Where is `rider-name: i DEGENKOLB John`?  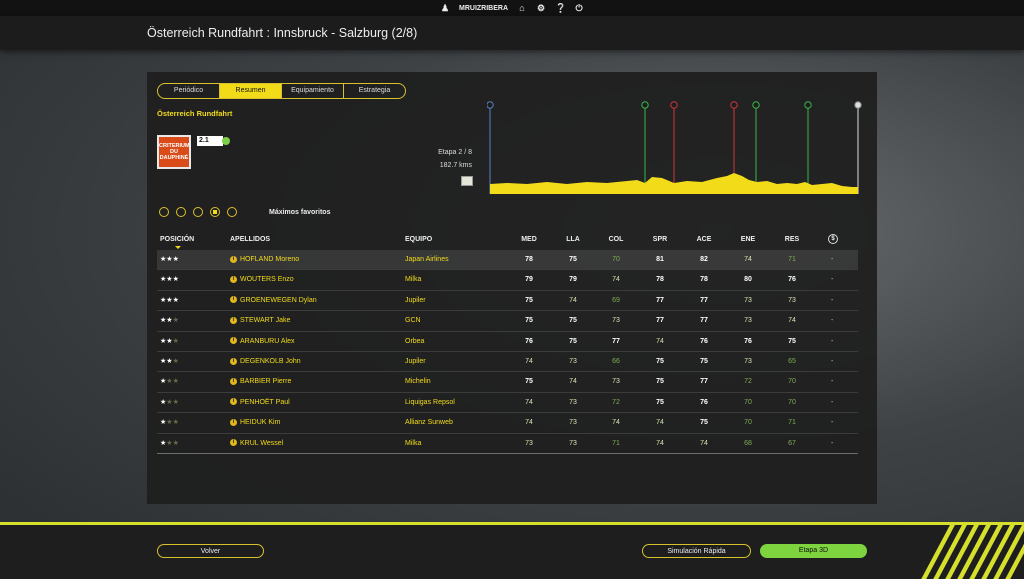 rider-name: i DEGENKOLB John is located at coordinates (265, 361).